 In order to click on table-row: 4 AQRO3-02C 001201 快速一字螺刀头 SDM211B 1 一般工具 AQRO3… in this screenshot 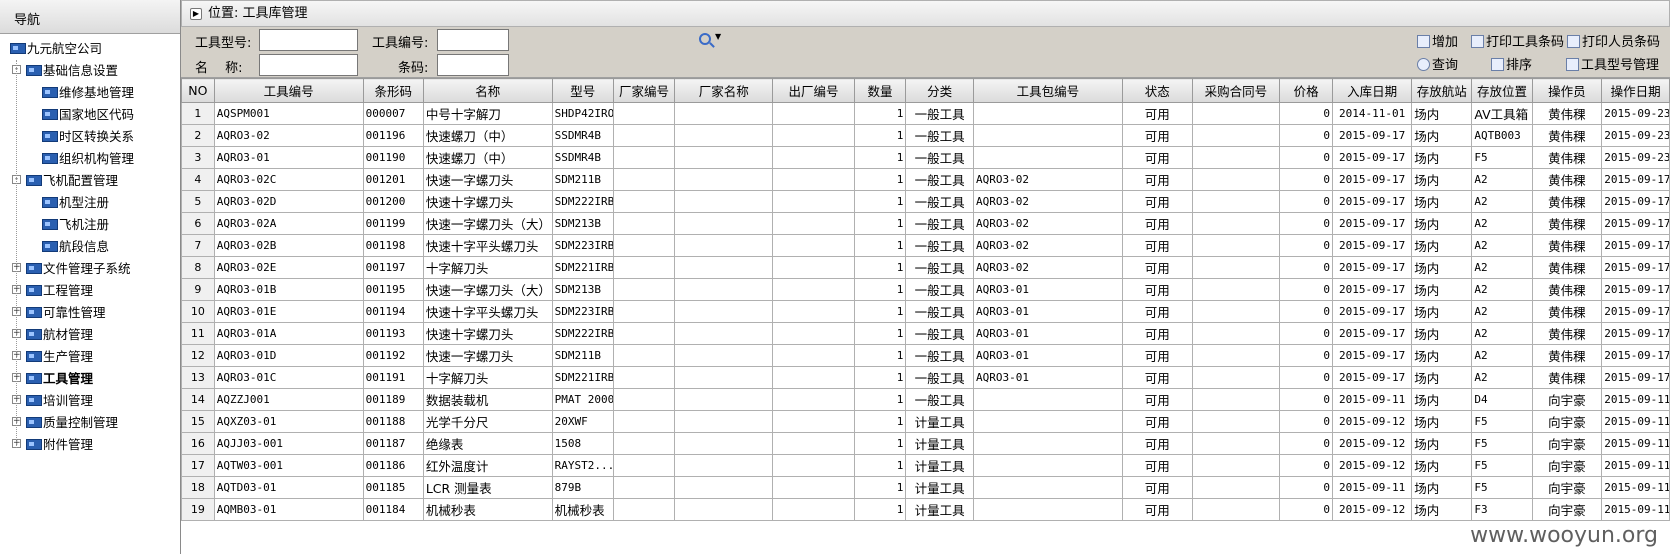, I will do `click(925, 179)`.